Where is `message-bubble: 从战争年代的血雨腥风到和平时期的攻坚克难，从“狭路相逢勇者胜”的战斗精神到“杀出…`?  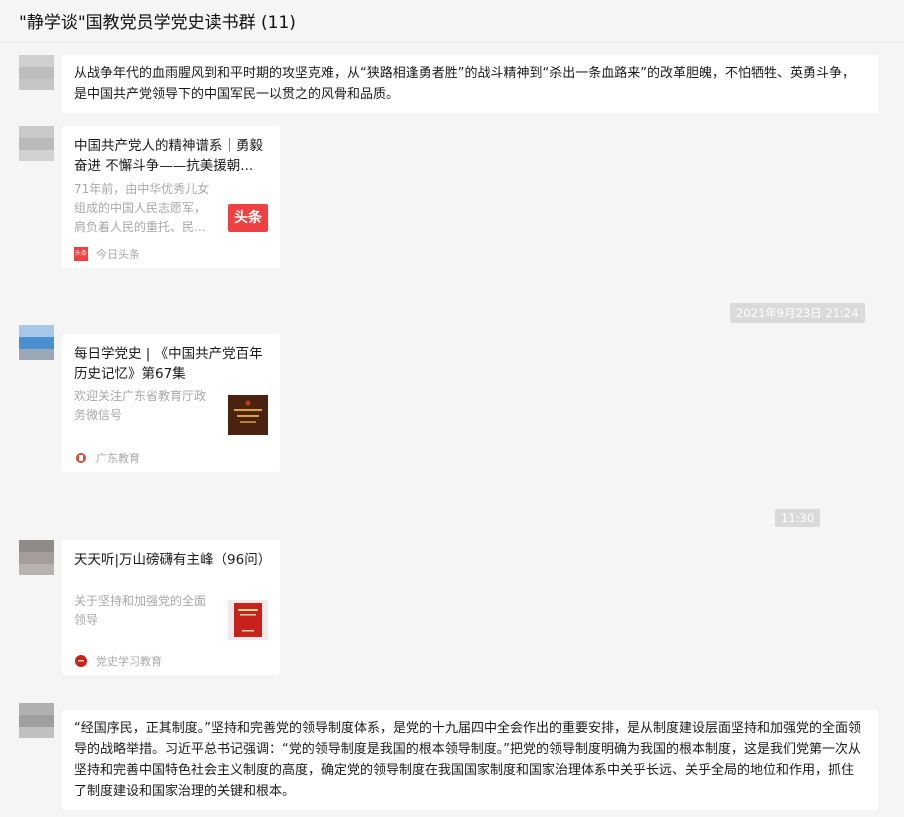
message-bubble: 从战争年代的血雨腥风到和平时期的攻坚克难，从“狭路相逢勇者胜”的战斗精神到“杀出… is located at coordinates (470, 84).